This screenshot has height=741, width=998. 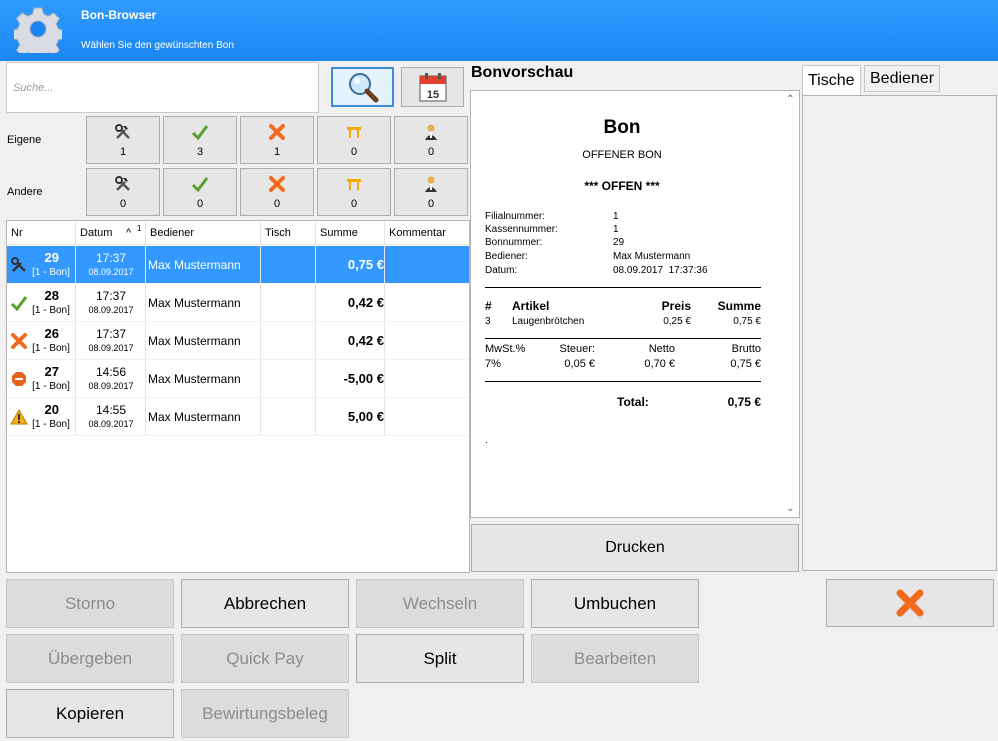 What do you see at coordinates (739, 306) in the screenshot?
I see `col-sum: Summe` at bounding box center [739, 306].